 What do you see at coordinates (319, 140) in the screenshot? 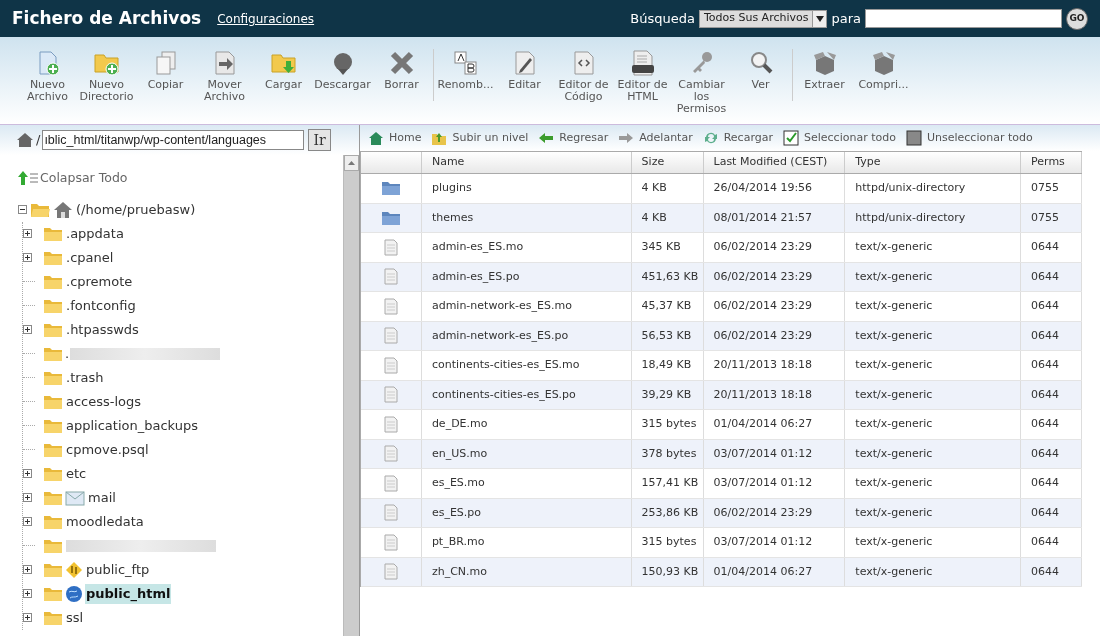
I see `go-button: Ir` at bounding box center [319, 140].